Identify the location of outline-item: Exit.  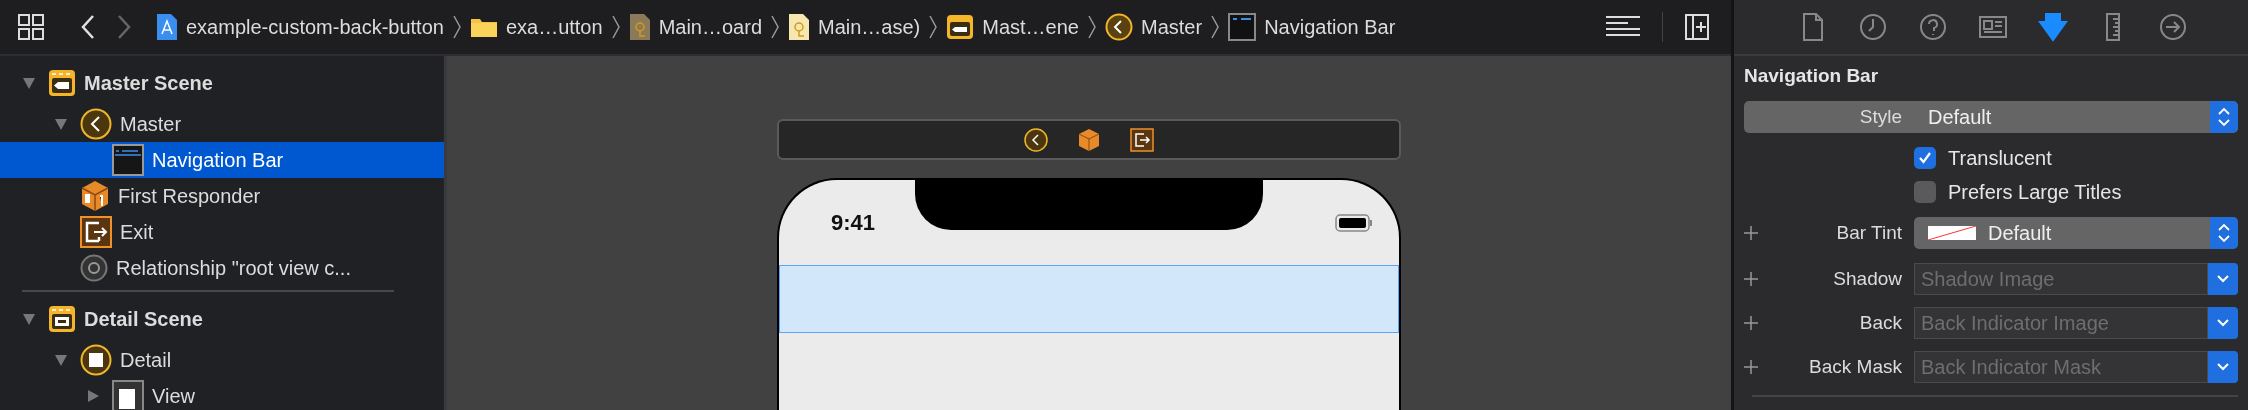
(222, 232).